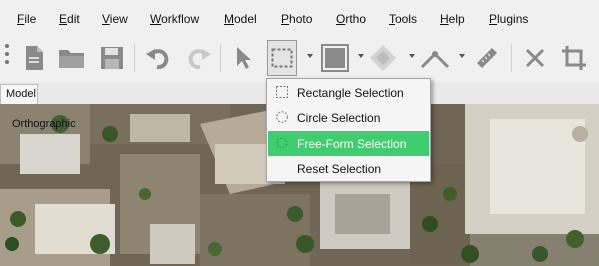  I want to click on rotate-region-icon, so click(383, 58).